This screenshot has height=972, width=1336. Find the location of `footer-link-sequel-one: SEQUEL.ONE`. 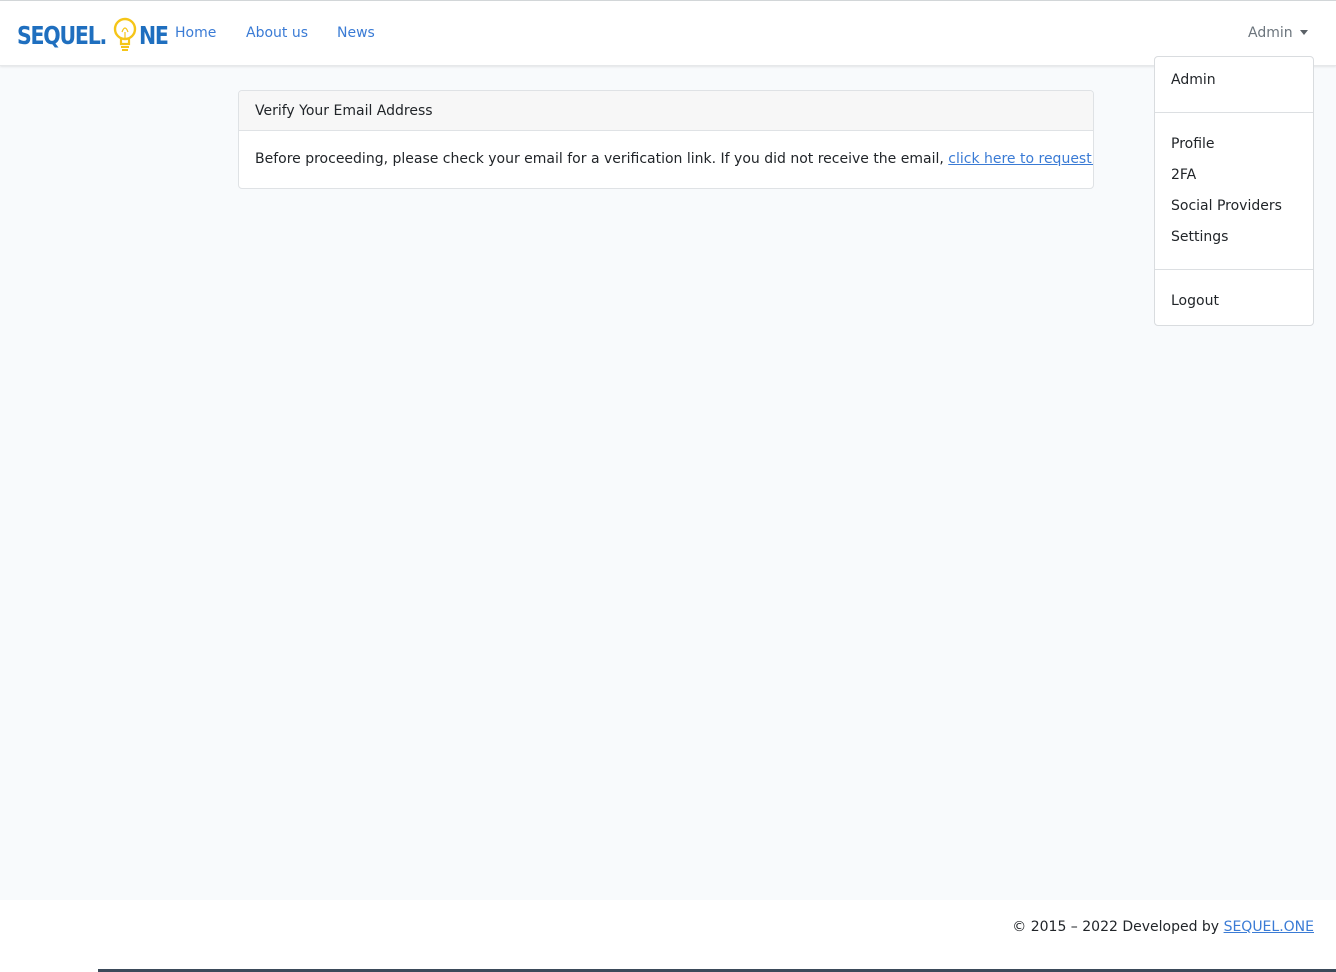

footer-link-sequel-one: SEQUEL.ONE is located at coordinates (1269, 927).